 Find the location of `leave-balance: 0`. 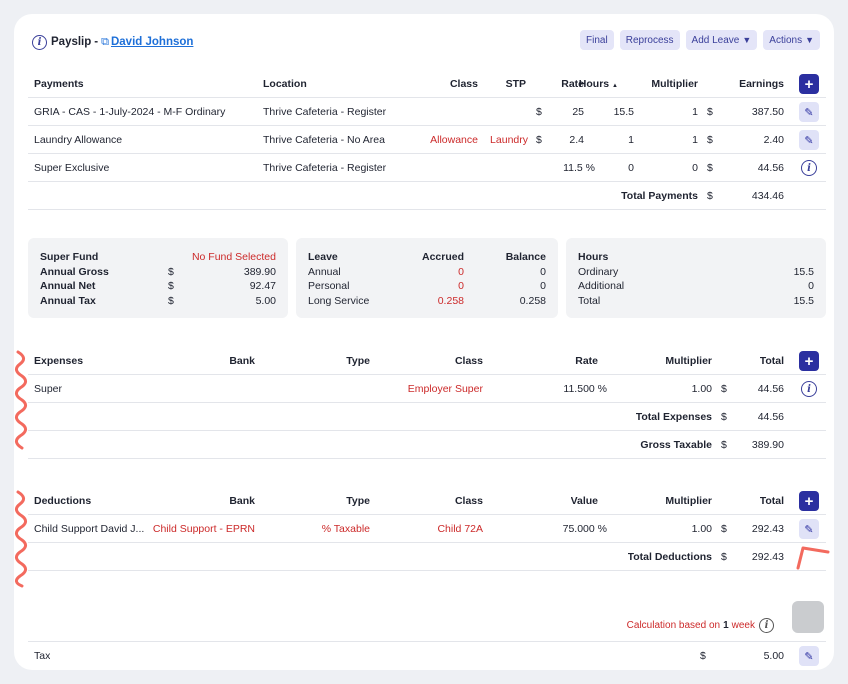

leave-balance: 0 is located at coordinates (543, 286).